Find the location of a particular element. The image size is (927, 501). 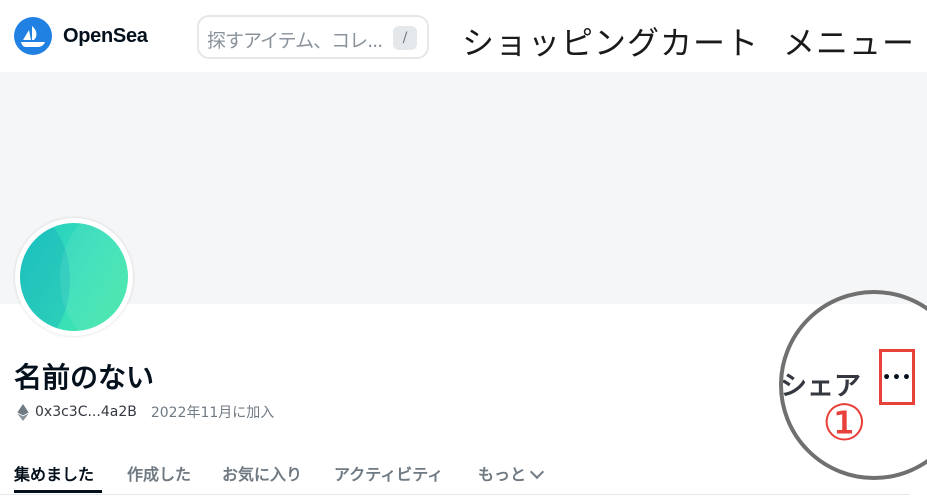

opensea-logo: OpenSea is located at coordinates (81, 36).